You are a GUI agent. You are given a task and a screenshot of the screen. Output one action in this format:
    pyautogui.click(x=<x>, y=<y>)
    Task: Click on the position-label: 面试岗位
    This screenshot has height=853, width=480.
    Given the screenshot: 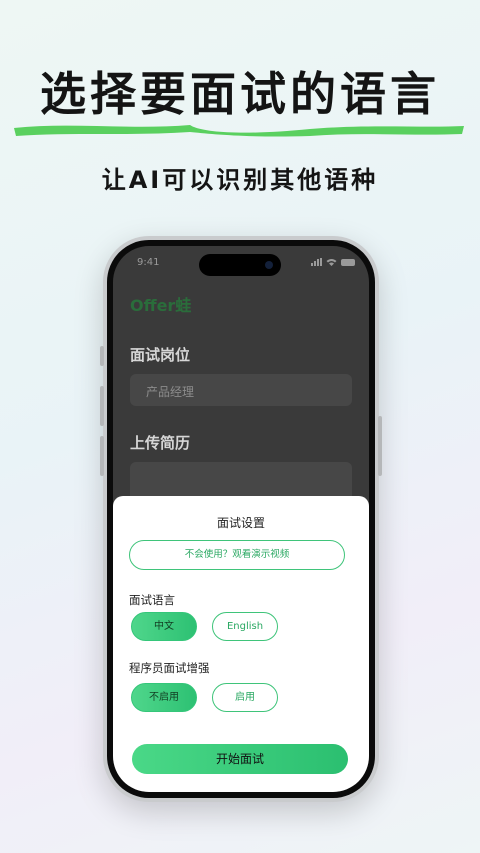 What is the action you would take?
    pyautogui.click(x=160, y=355)
    